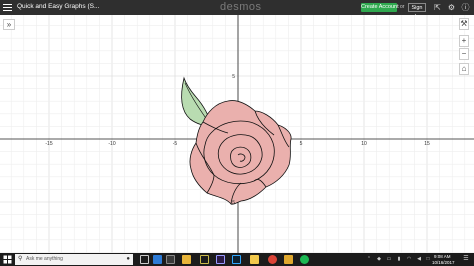  I want to click on or-label: or, so click(402, 7).